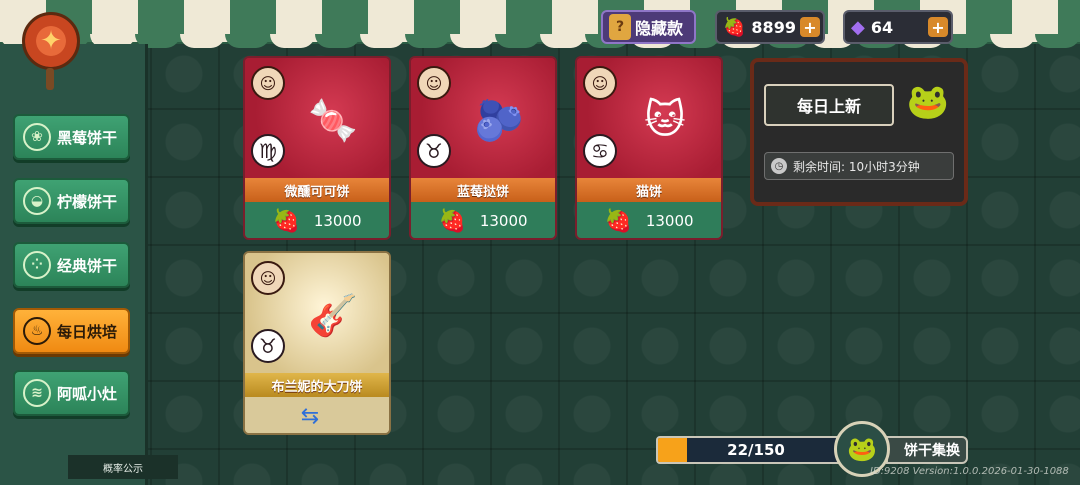  I want to click on swap-icon: ⇆, so click(310, 416).